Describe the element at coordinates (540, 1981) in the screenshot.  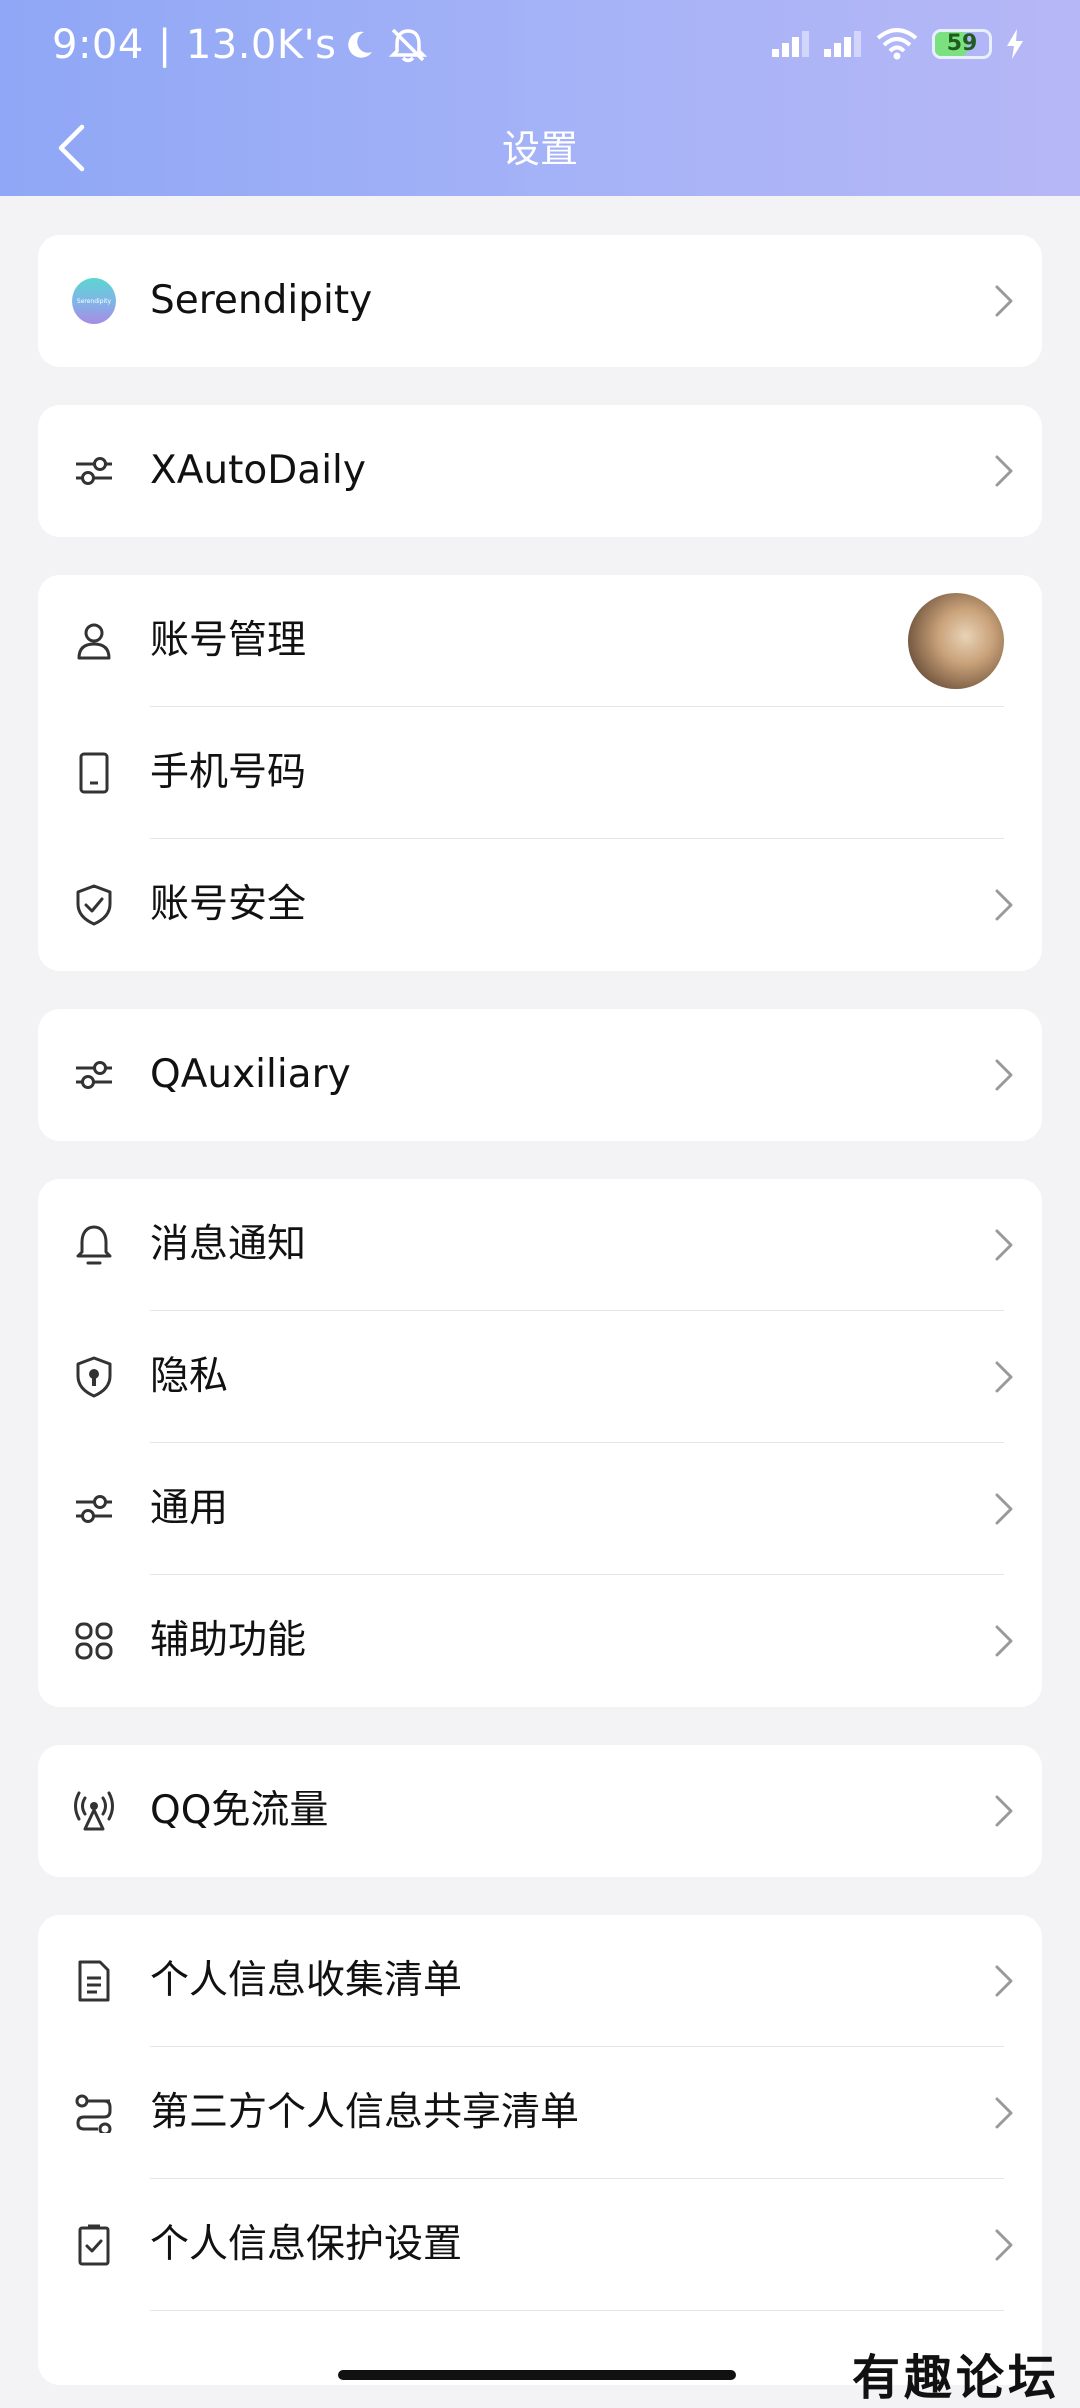
I see `settings-row-info-collection-list: 个人信息收集清单` at that location.